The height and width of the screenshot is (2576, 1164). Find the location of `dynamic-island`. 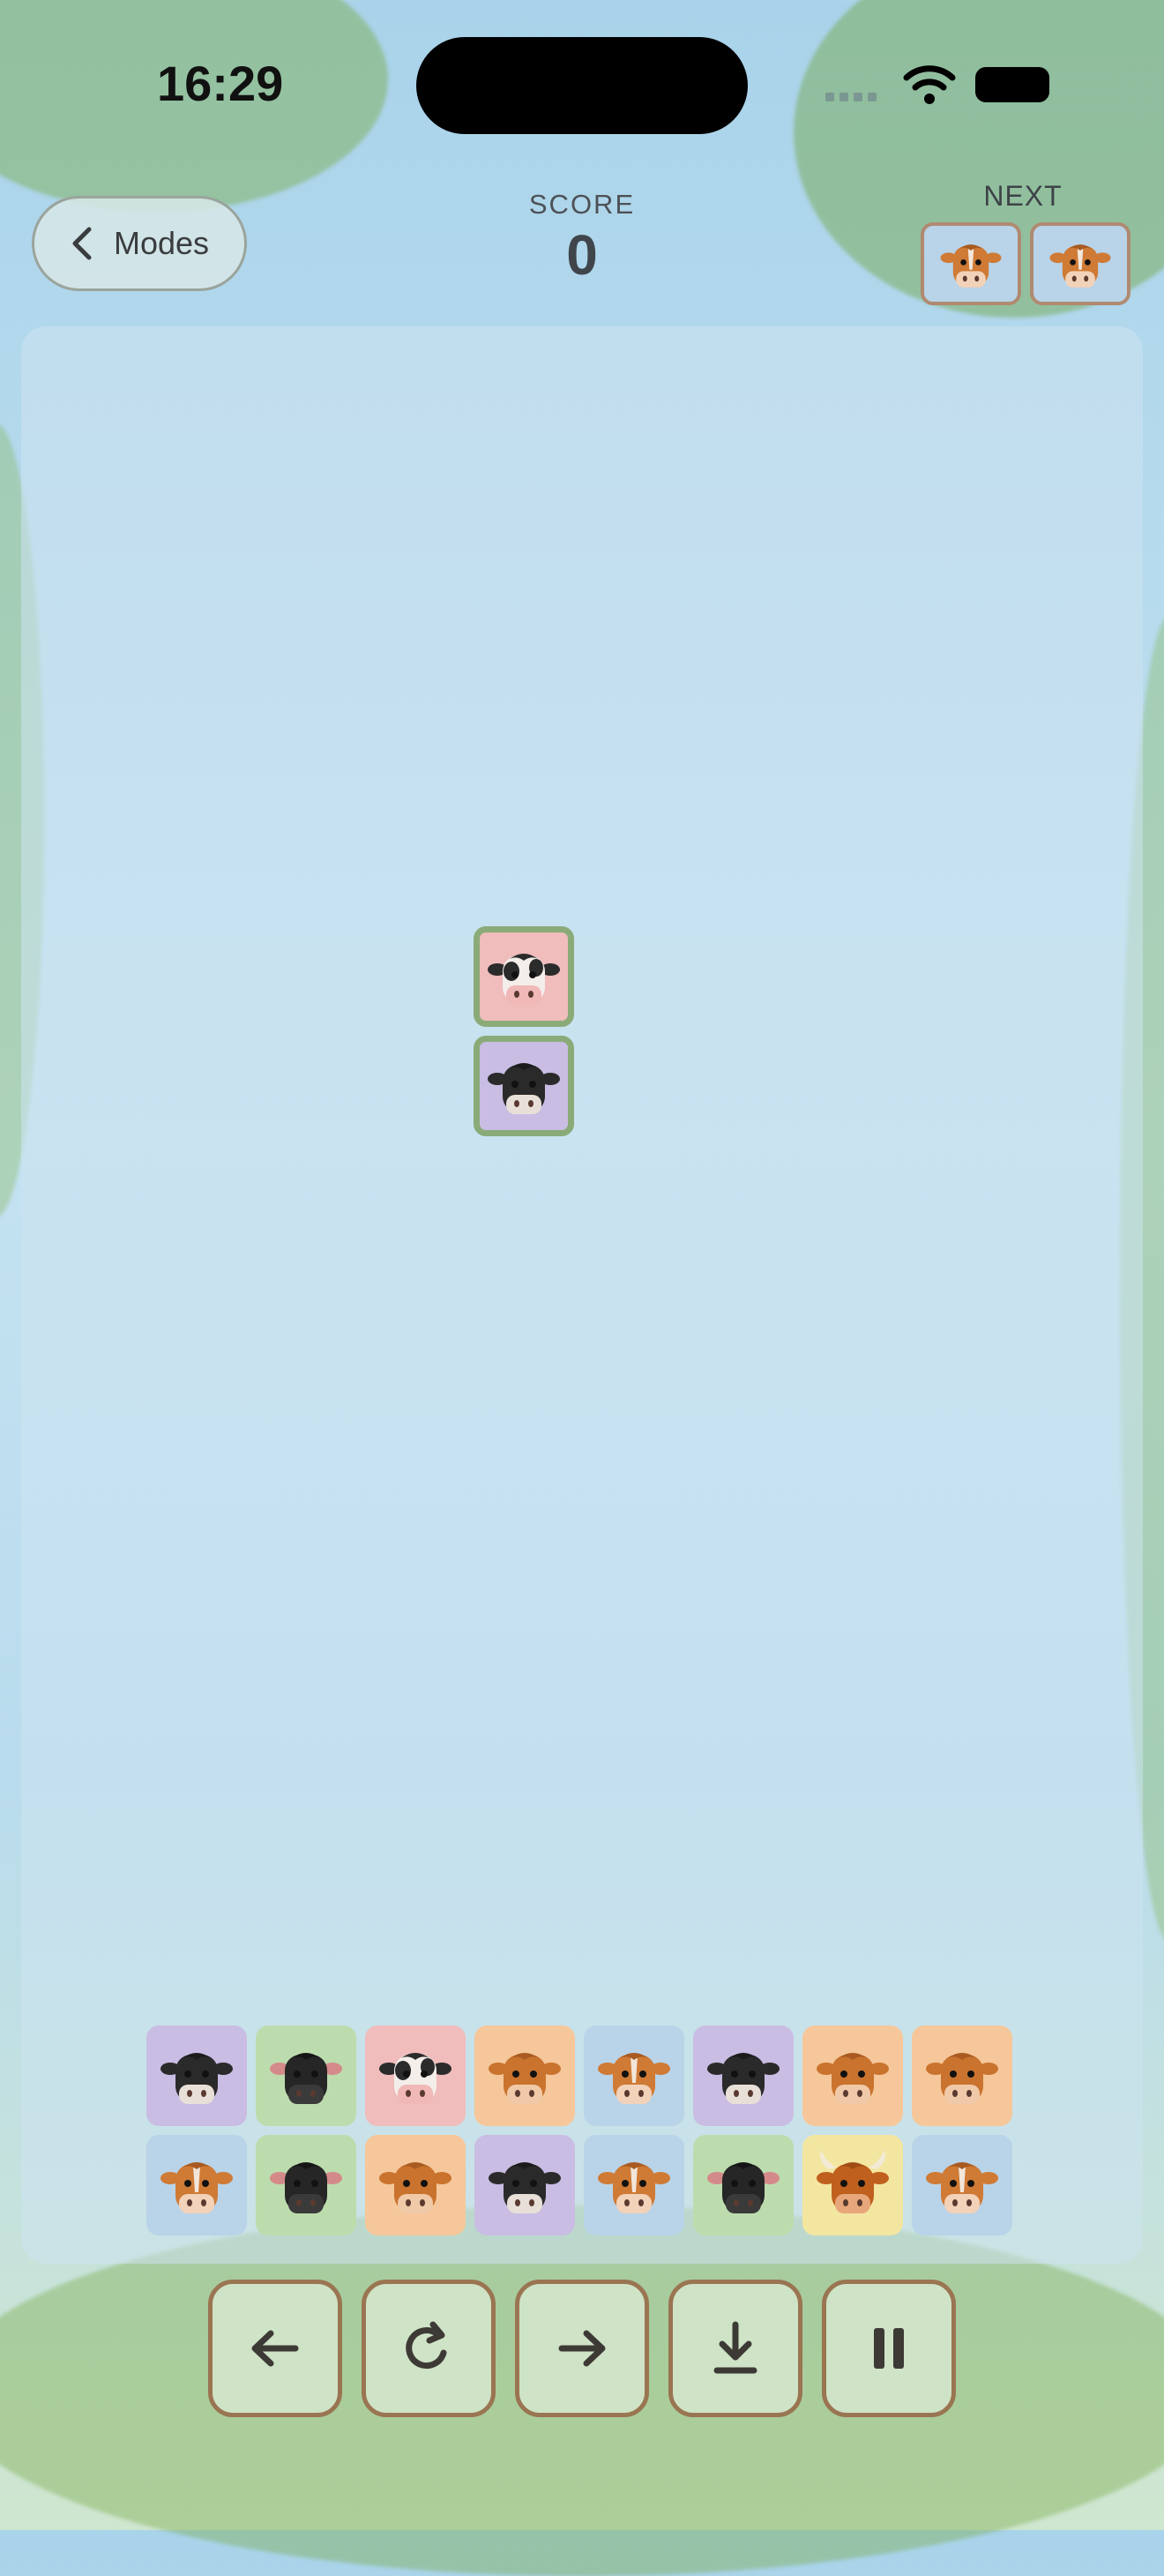

dynamic-island is located at coordinates (582, 85).